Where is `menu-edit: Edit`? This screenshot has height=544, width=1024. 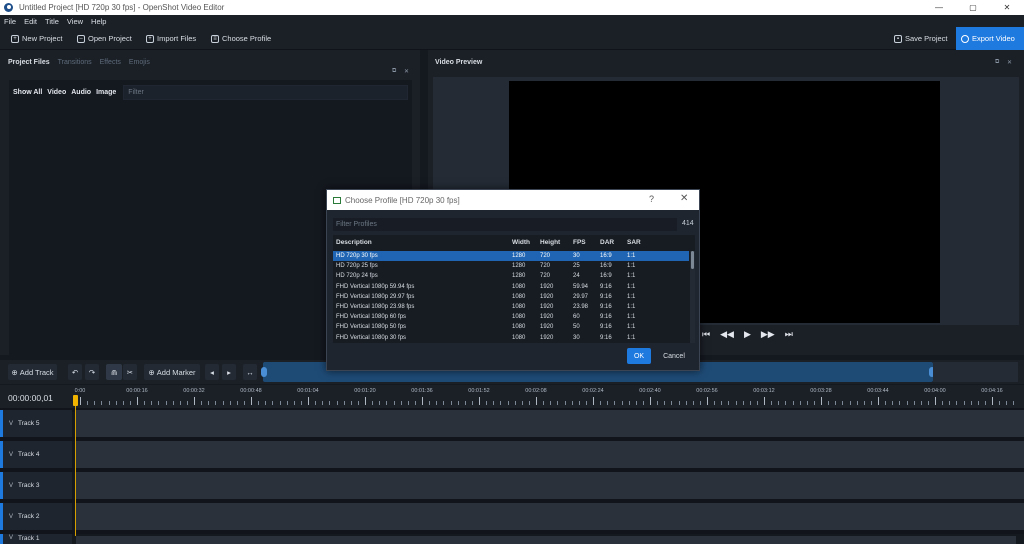
menu-edit: Edit is located at coordinates (30, 21).